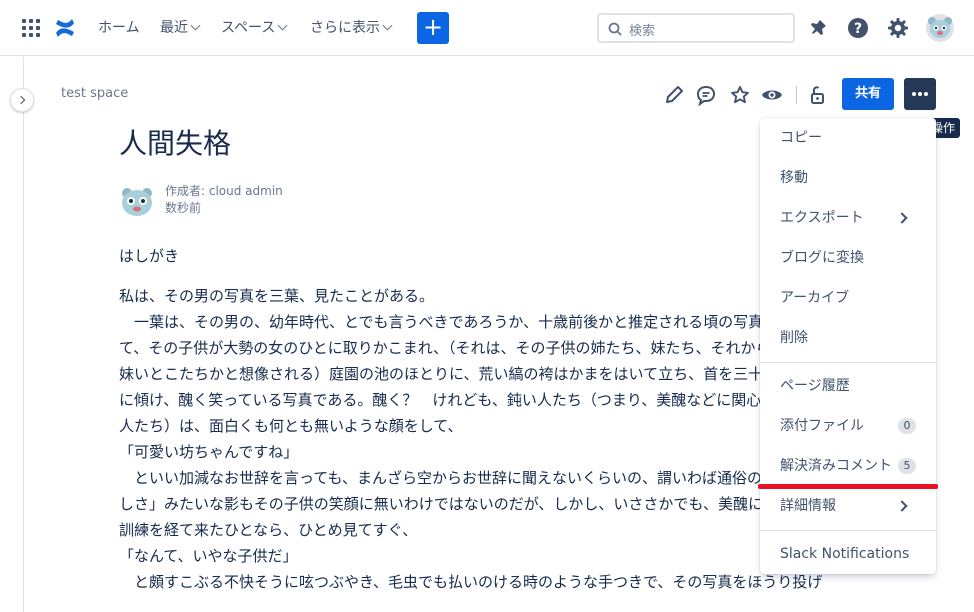 The width and height of the screenshot is (974, 612). What do you see at coordinates (848, 338) in the screenshot?
I see `menu-item-delete: 削除` at bounding box center [848, 338].